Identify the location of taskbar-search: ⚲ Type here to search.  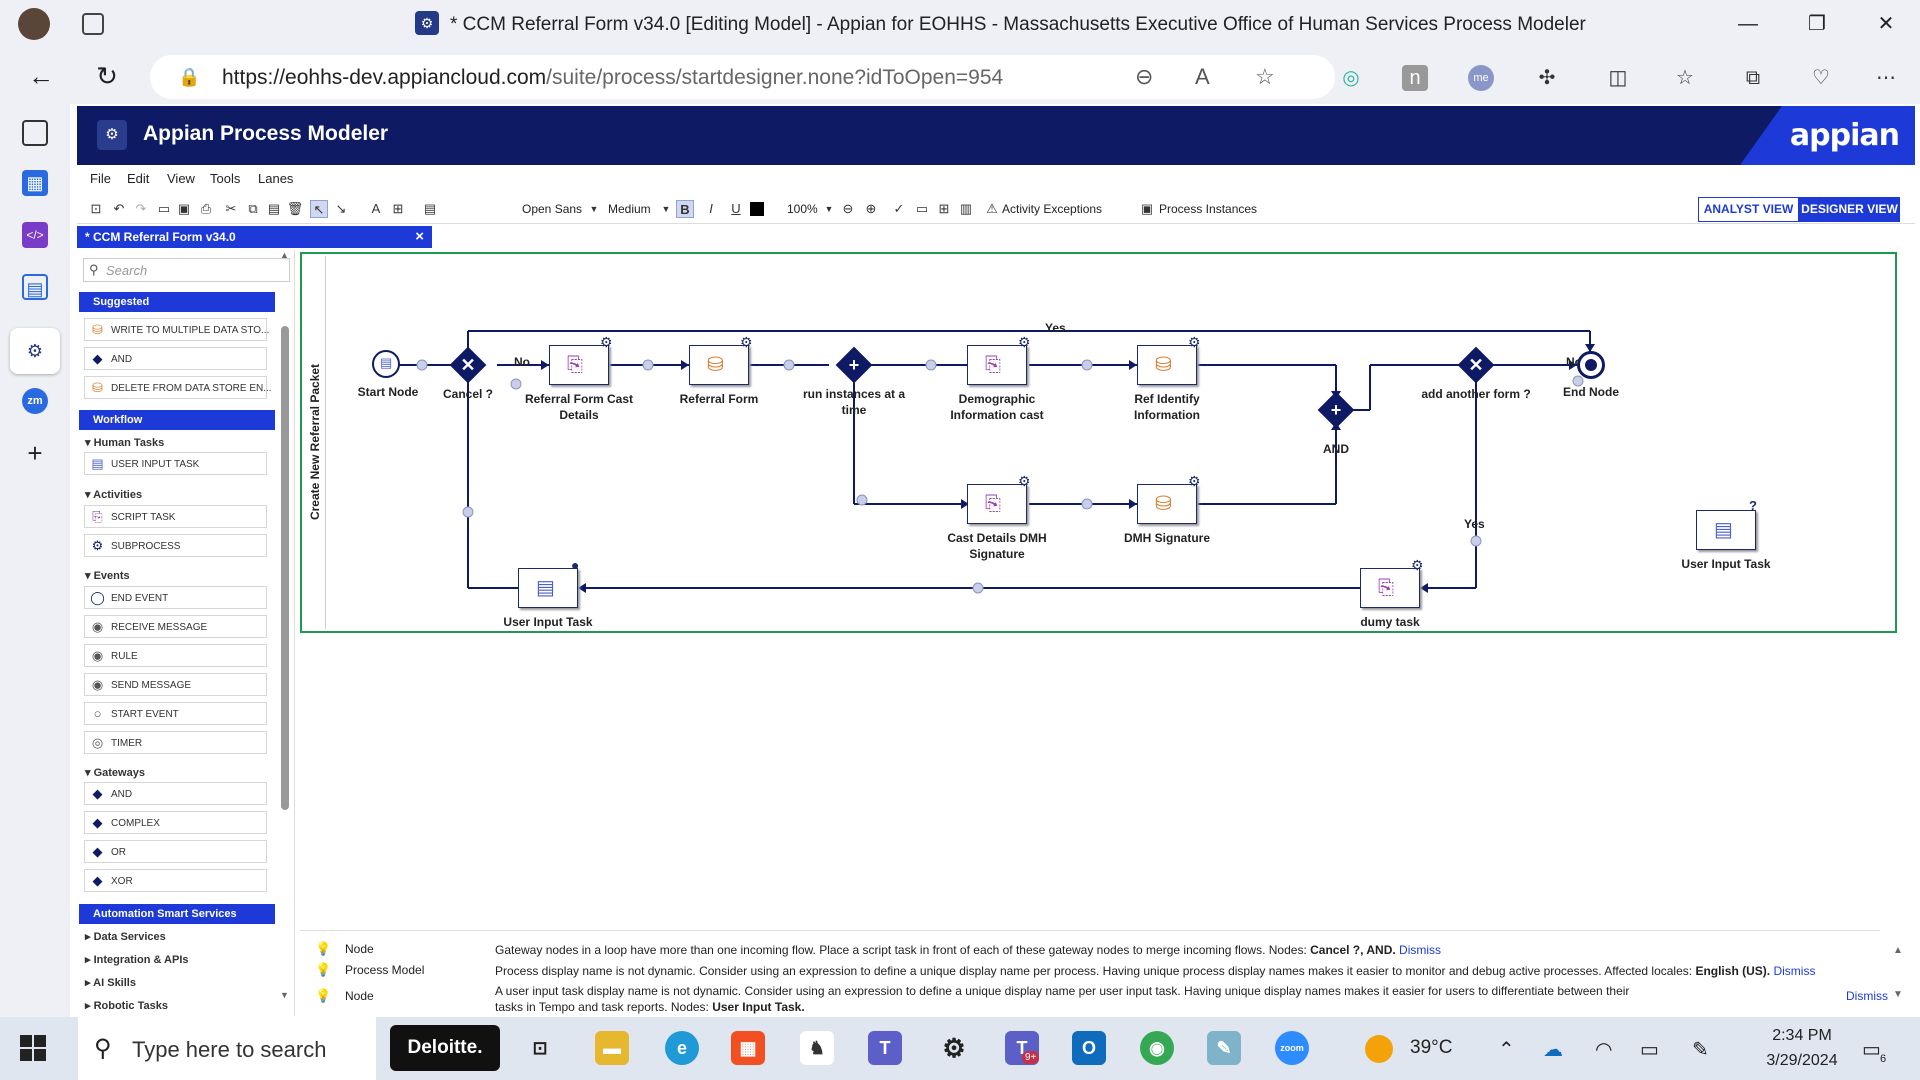
(227, 1048).